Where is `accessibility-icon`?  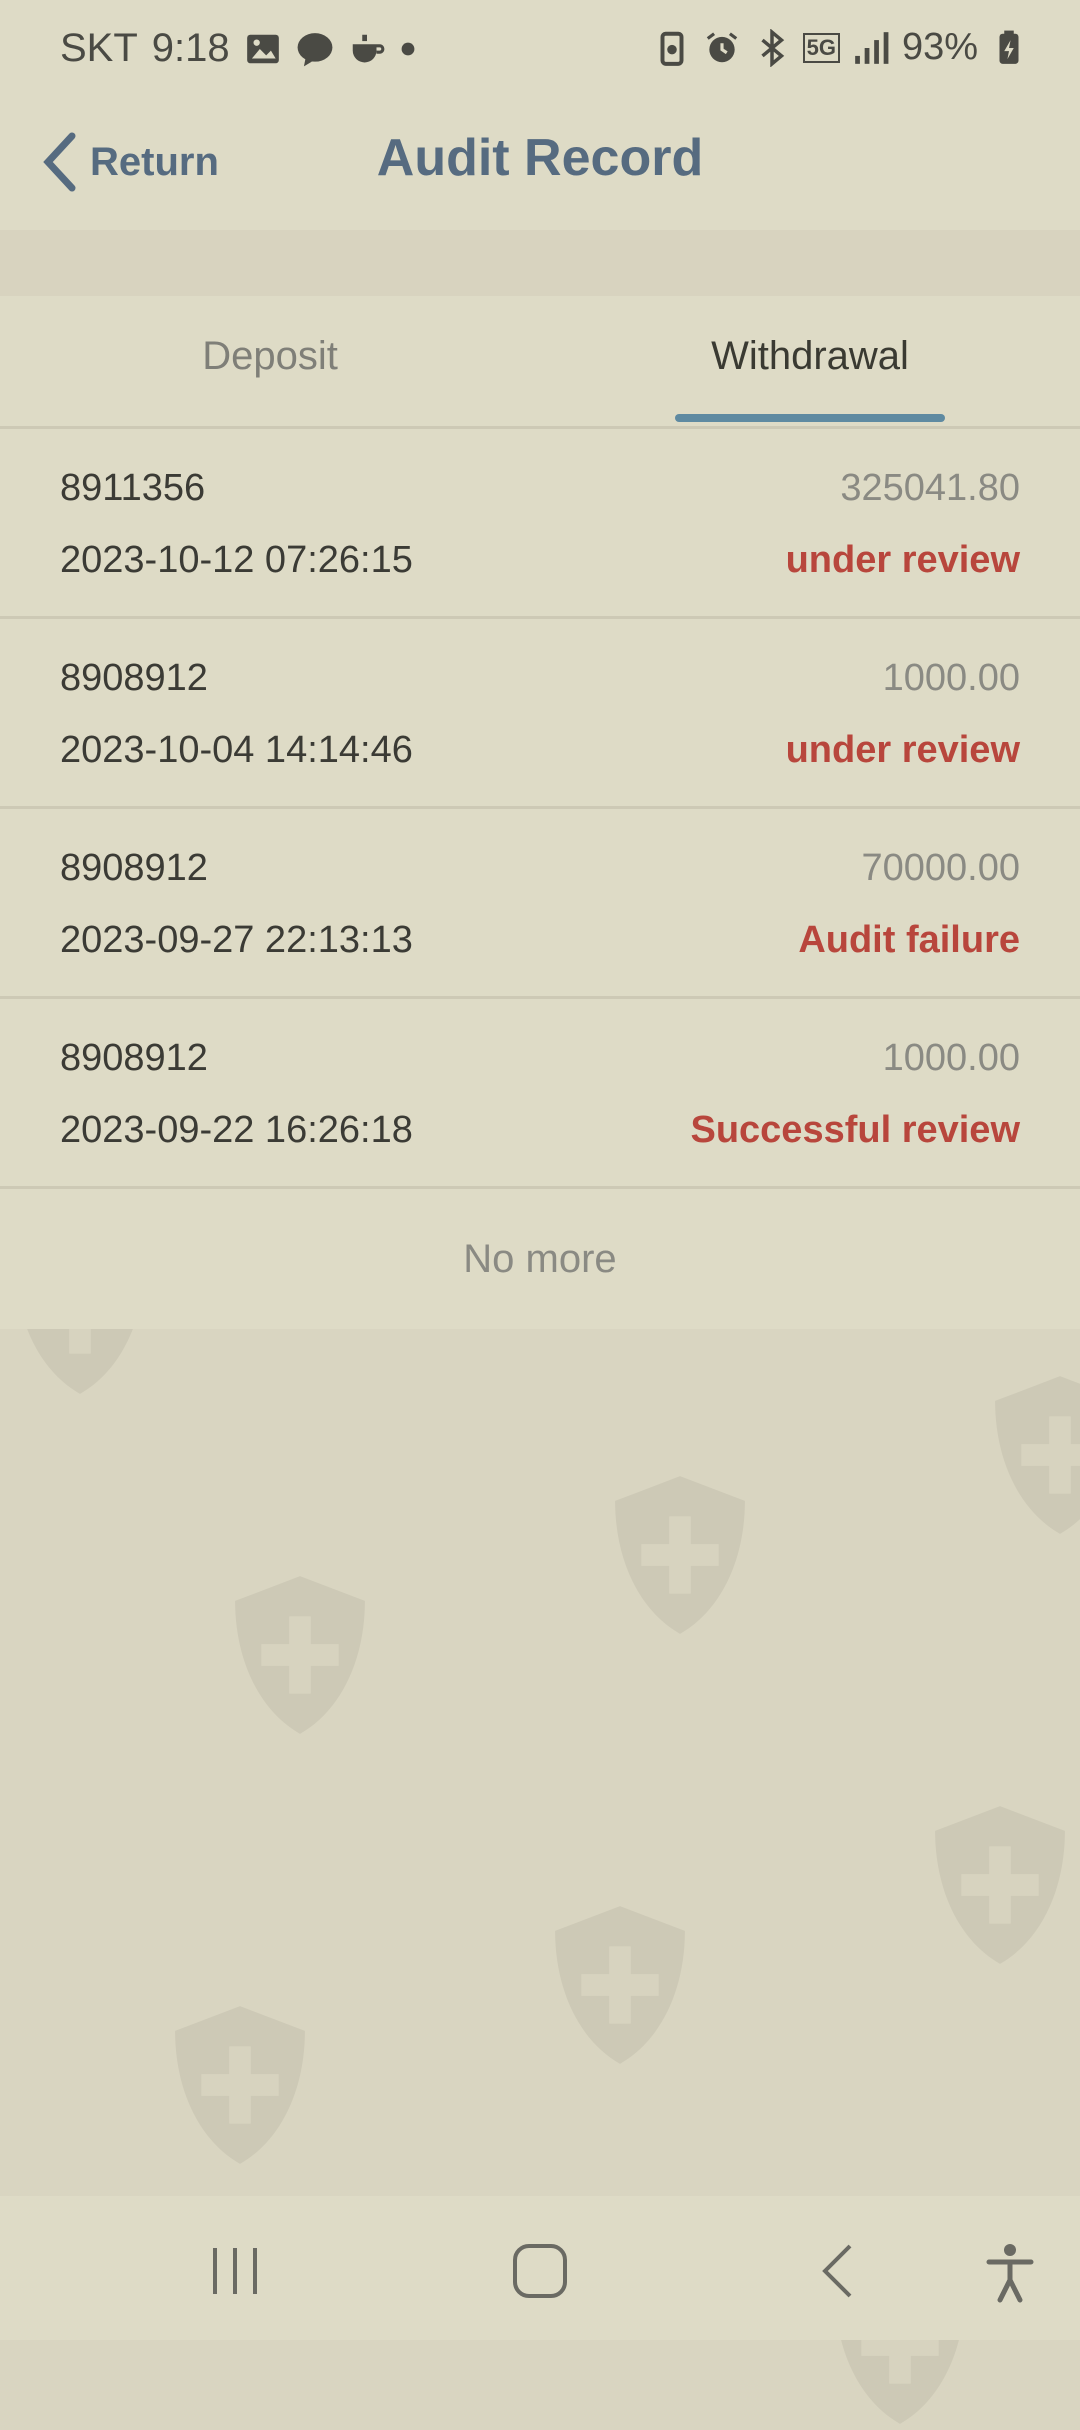 accessibility-icon is located at coordinates (1010, 2271).